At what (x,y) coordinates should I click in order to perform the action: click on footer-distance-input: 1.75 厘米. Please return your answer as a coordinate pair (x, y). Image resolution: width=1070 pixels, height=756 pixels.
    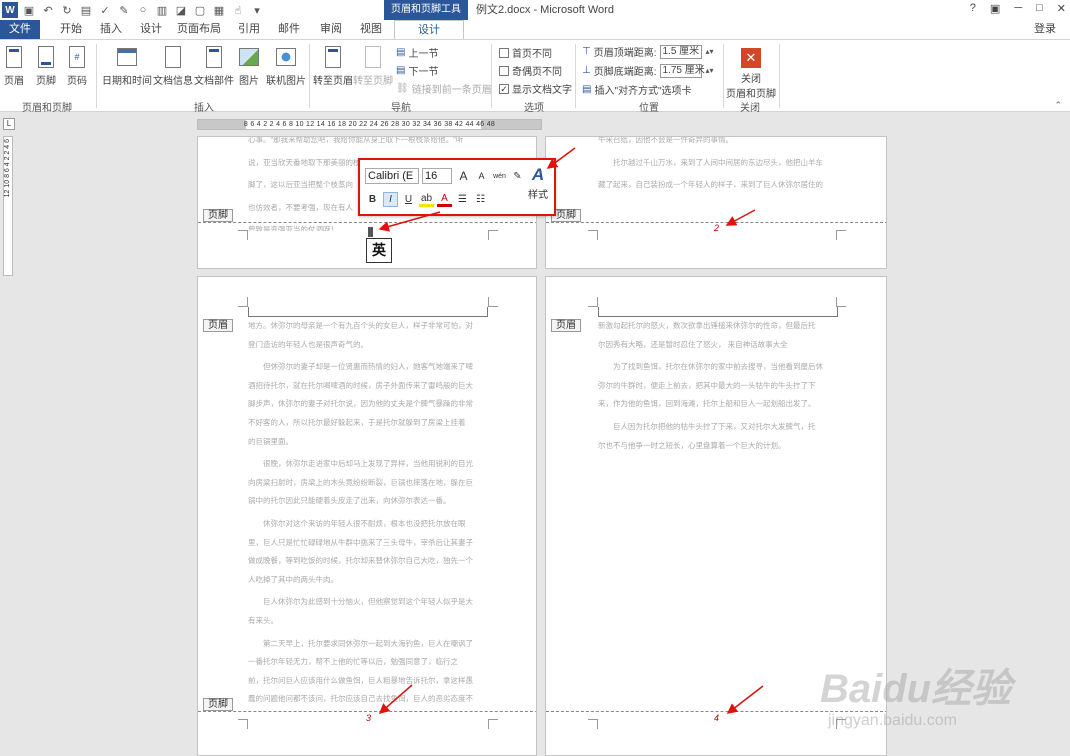
    Looking at the image, I should click on (682, 70).